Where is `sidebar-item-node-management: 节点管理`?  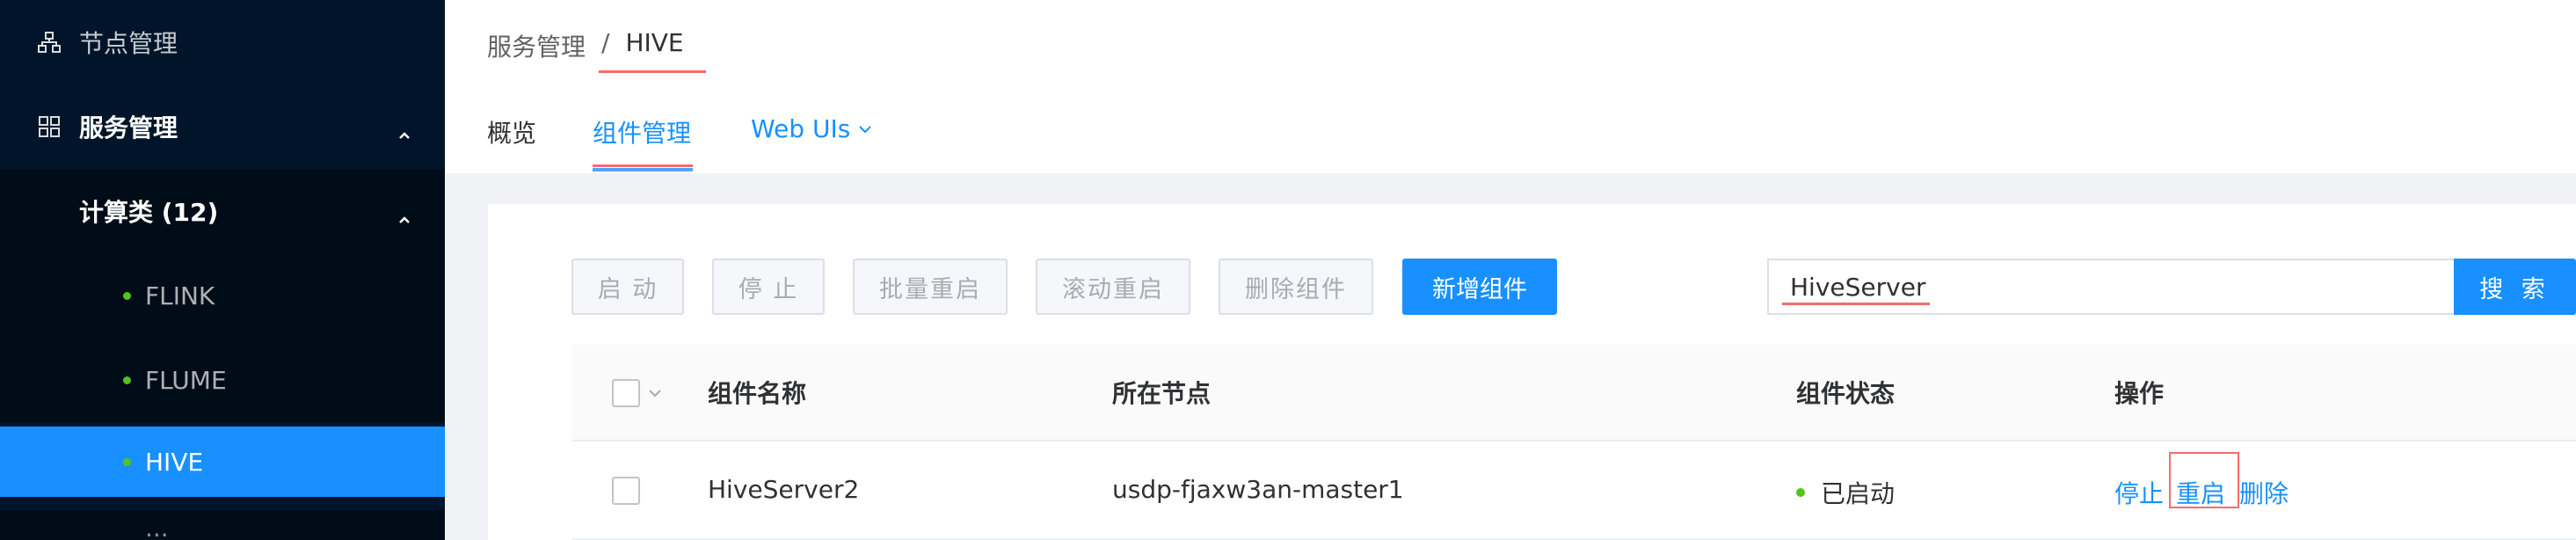 sidebar-item-node-management: 节点管理 is located at coordinates (222, 42).